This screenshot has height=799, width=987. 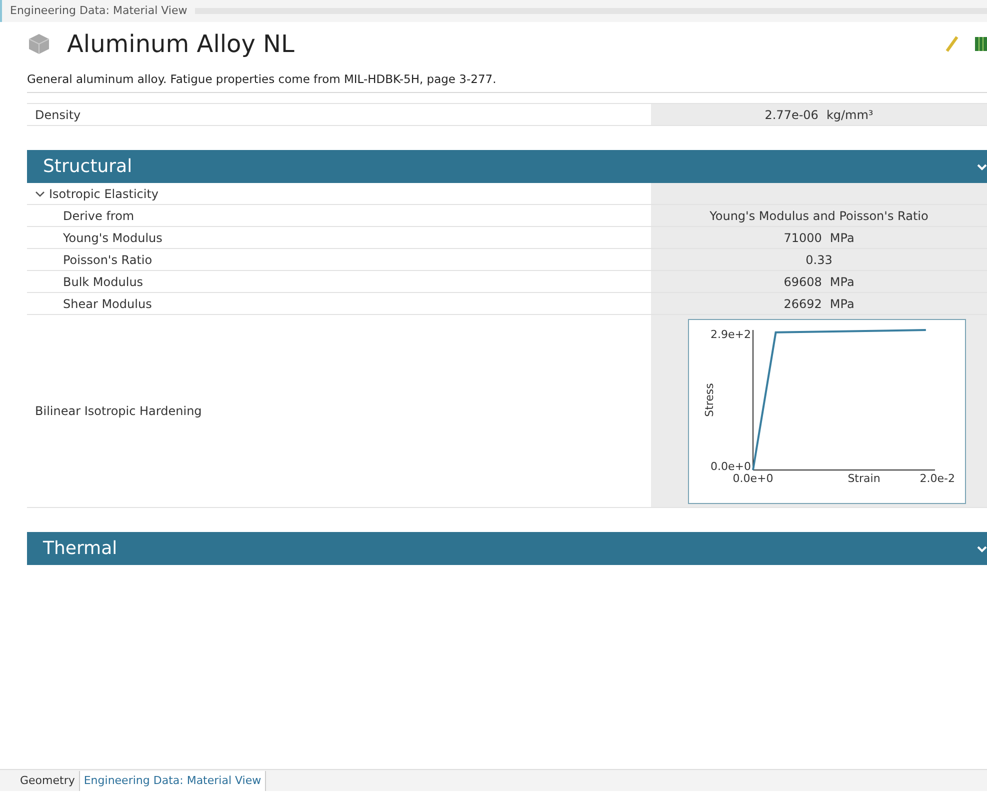 What do you see at coordinates (753, 478) in the screenshot?
I see `x-tick-label: 0.0e+0` at bounding box center [753, 478].